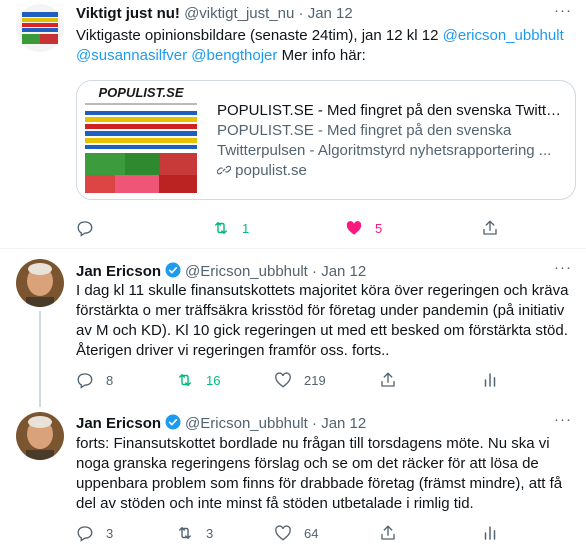 The width and height of the screenshot is (586, 555). I want to click on populist-avatar-icon, so click(40, 28).